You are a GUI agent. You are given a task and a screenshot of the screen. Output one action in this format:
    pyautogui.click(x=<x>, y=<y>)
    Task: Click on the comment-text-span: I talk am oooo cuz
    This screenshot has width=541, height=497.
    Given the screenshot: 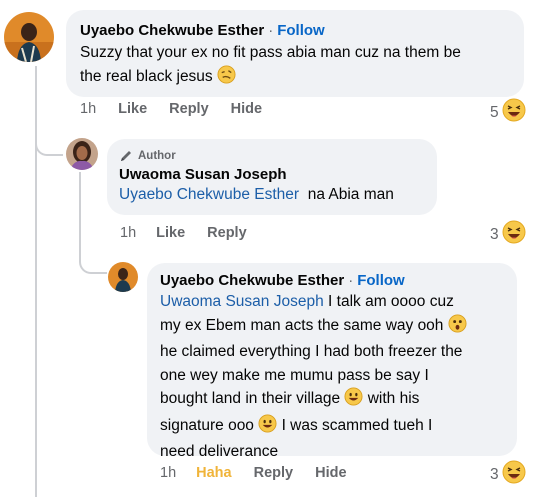 What is the action you would take?
    pyautogui.click(x=391, y=301)
    